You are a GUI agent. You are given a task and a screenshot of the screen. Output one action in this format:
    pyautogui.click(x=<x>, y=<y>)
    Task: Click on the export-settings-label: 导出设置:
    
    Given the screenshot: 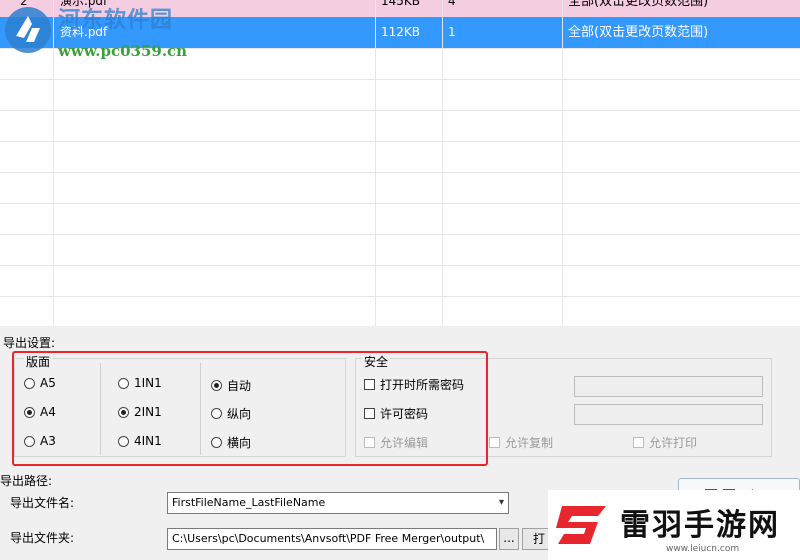 What is the action you would take?
    pyautogui.click(x=29, y=343)
    